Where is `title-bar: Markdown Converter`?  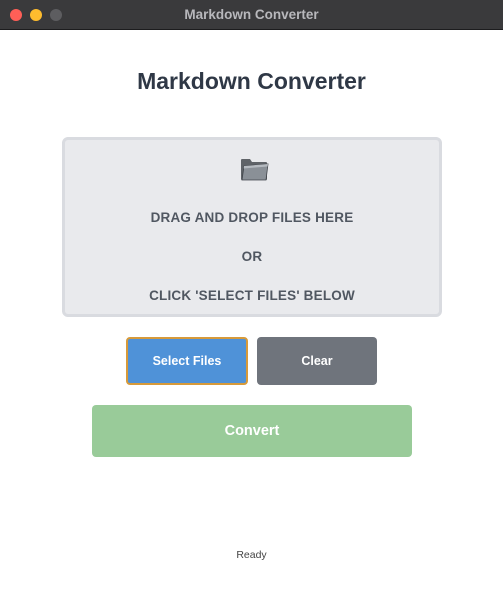 title-bar: Markdown Converter is located at coordinates (251, 15).